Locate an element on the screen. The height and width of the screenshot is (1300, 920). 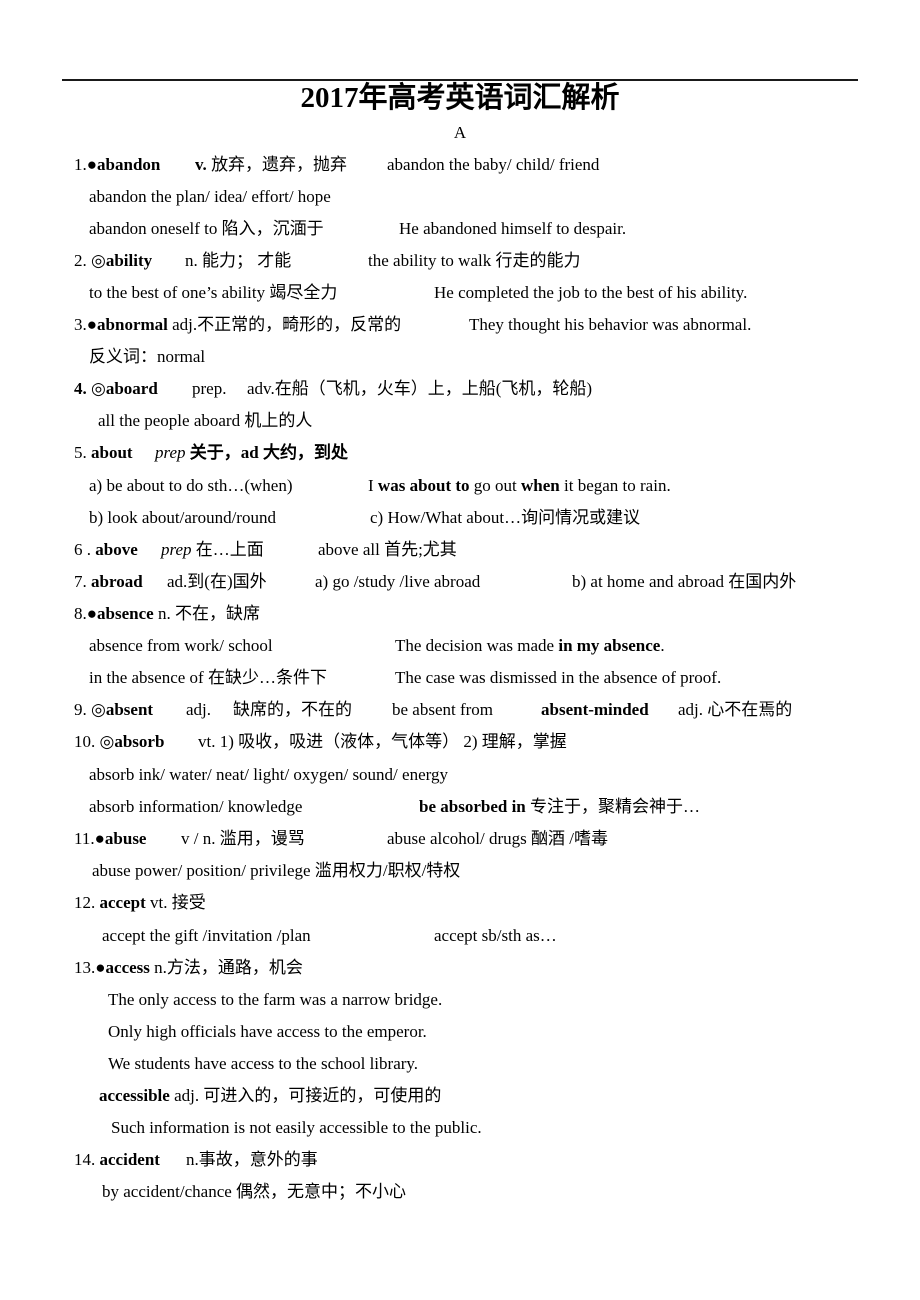
related-word: absent-minded is located at coordinates (595, 709).